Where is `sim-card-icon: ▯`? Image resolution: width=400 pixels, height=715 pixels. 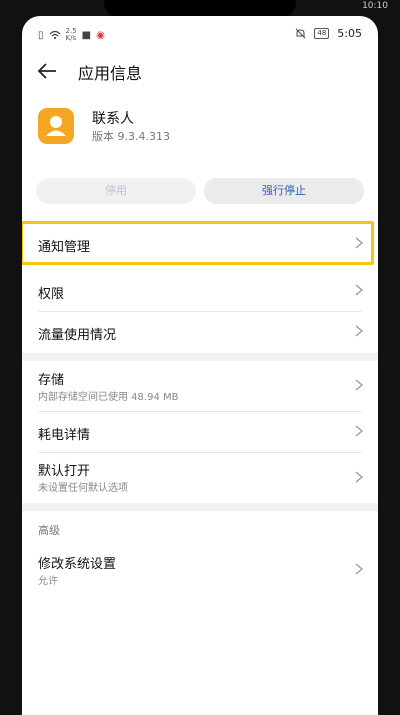
sim-card-icon: ▯ is located at coordinates (41, 35).